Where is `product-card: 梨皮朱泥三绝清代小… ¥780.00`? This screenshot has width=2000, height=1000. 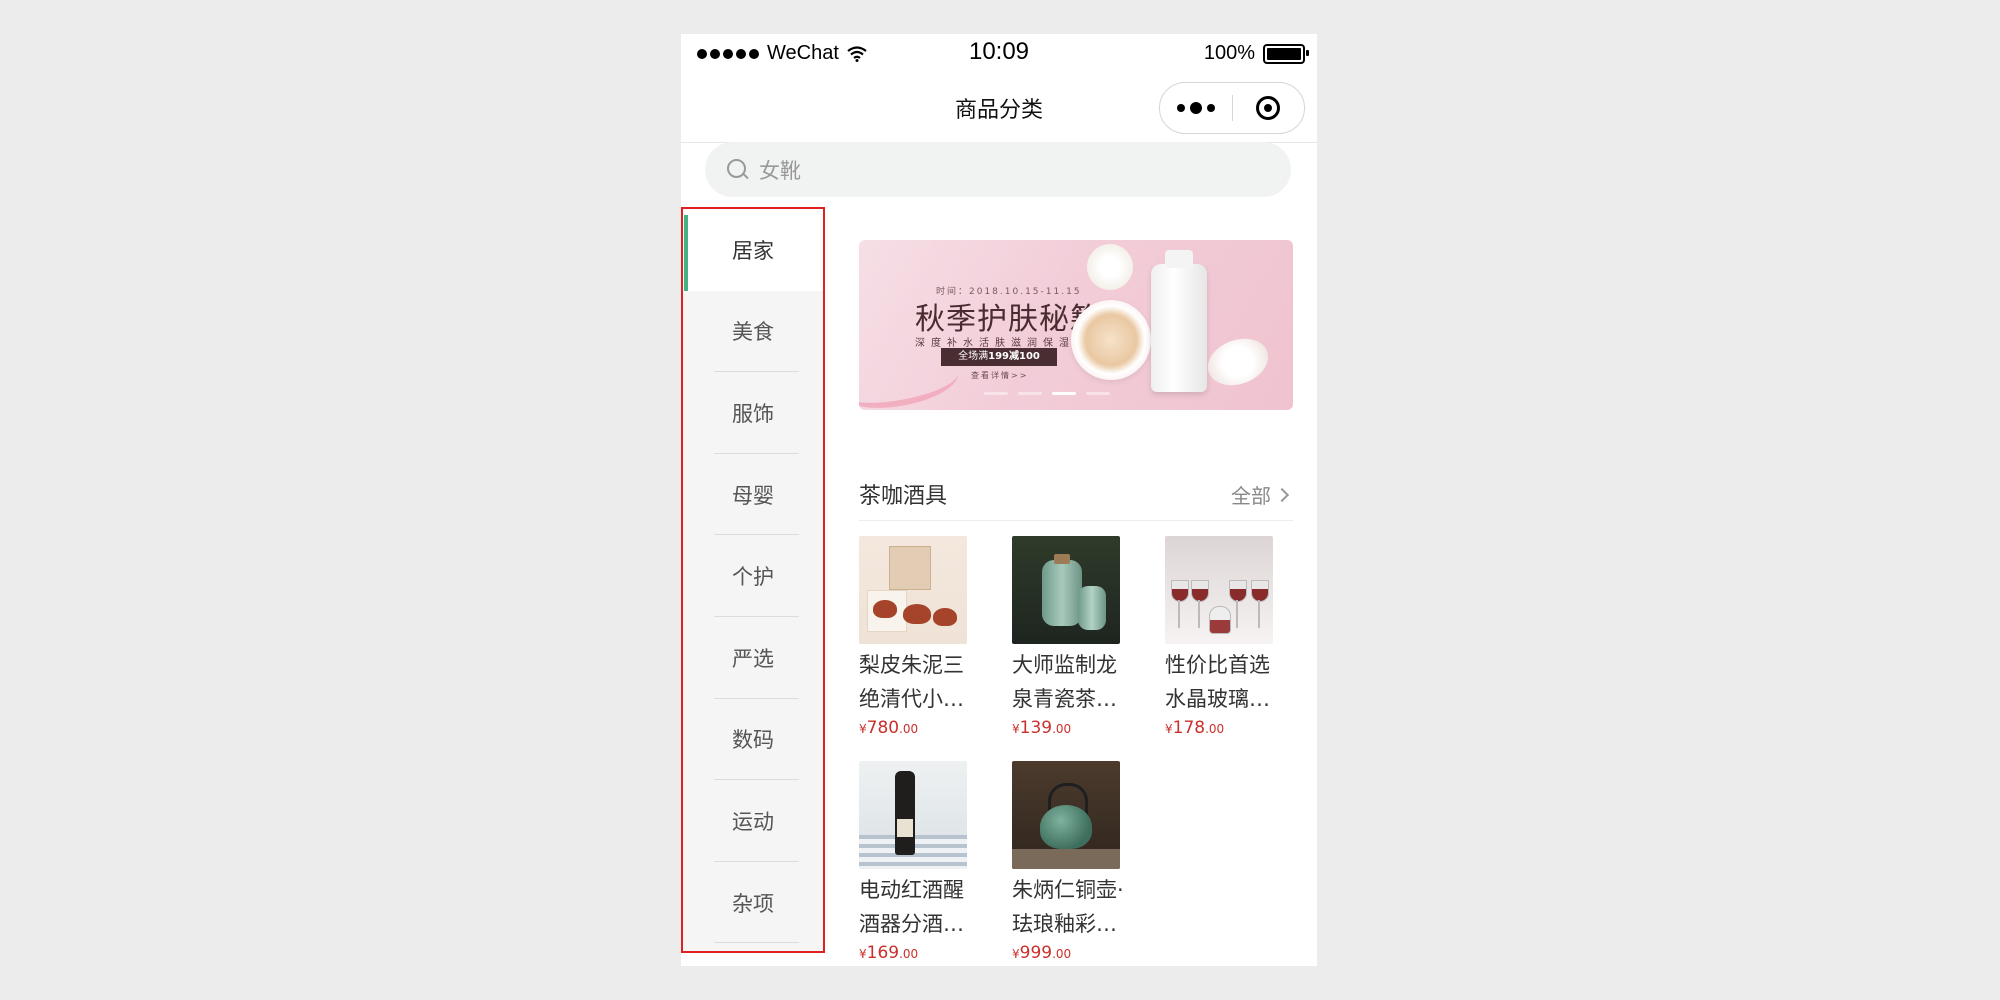 product-card: 梨皮朱泥三绝清代小… ¥780.00 is located at coordinates (919, 637).